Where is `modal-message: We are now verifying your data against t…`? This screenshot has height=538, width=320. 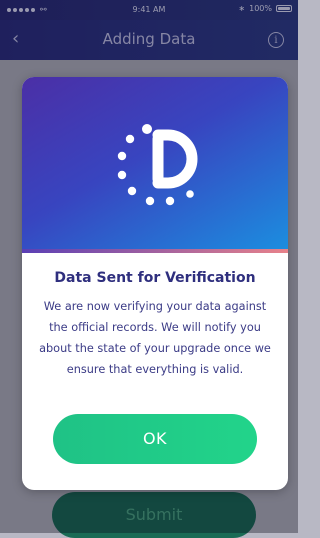
modal-message: We are now verifying your data against t… is located at coordinates (155, 338).